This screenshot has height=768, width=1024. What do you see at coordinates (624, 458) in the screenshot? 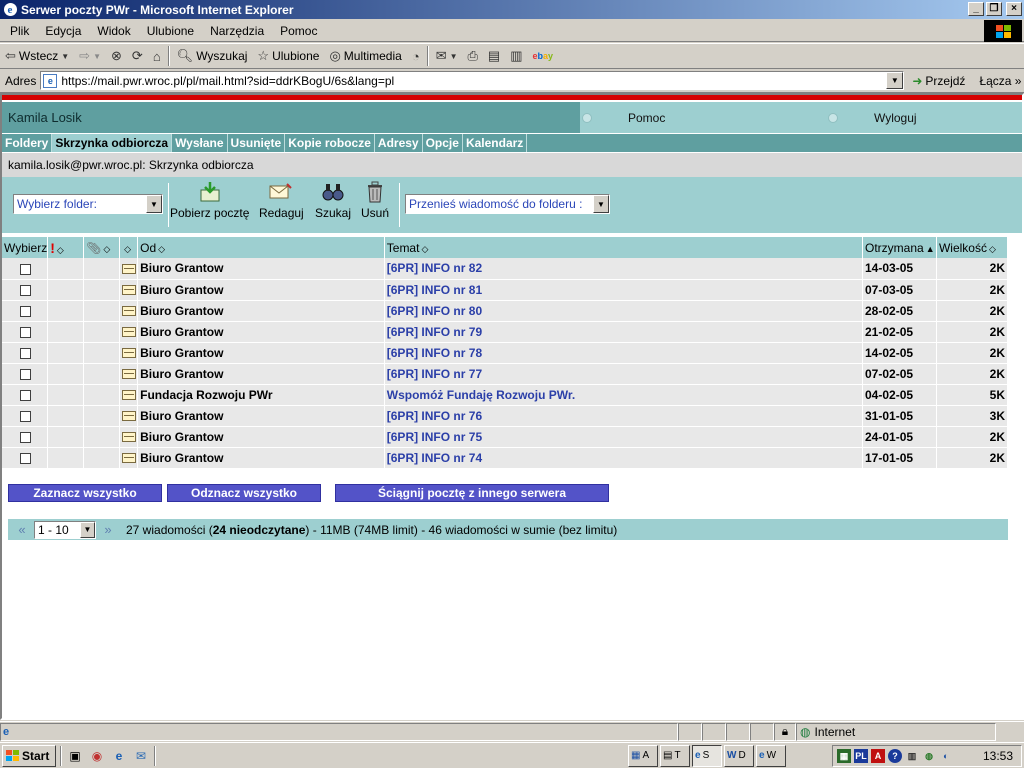
I see `message-subject: [6PR] INFO nr 74` at bounding box center [624, 458].